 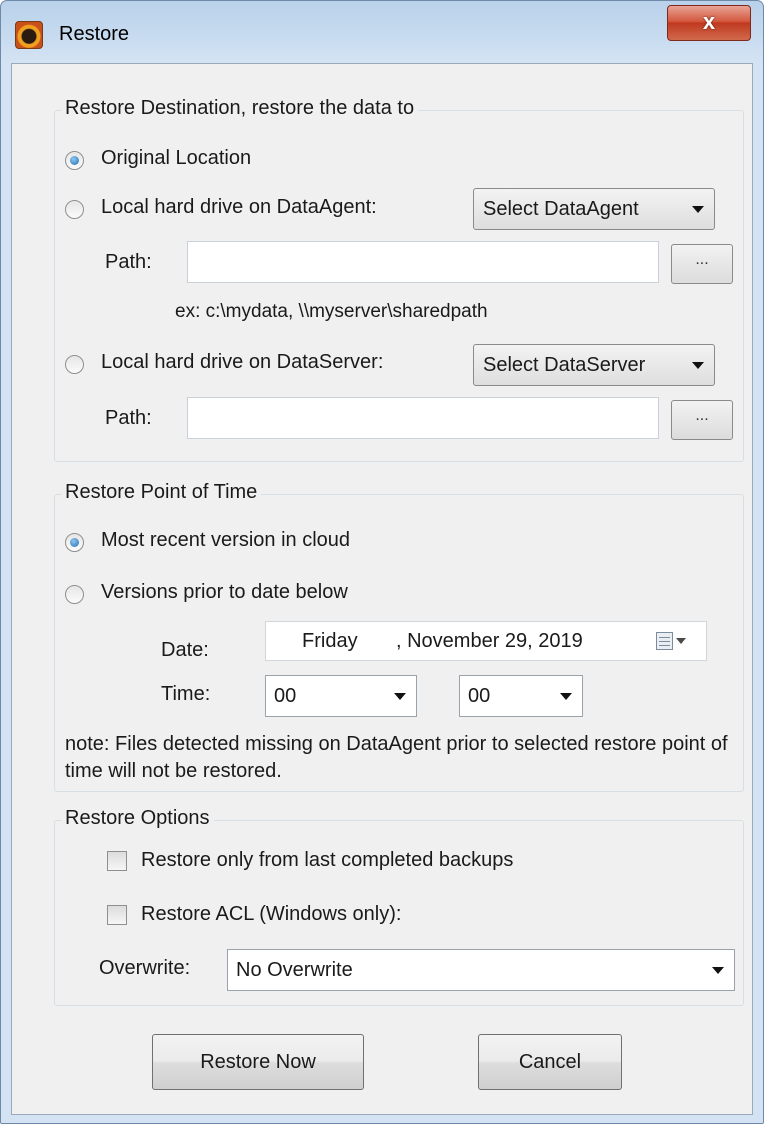 What do you see at coordinates (664, 641) in the screenshot?
I see `calendar-icon` at bounding box center [664, 641].